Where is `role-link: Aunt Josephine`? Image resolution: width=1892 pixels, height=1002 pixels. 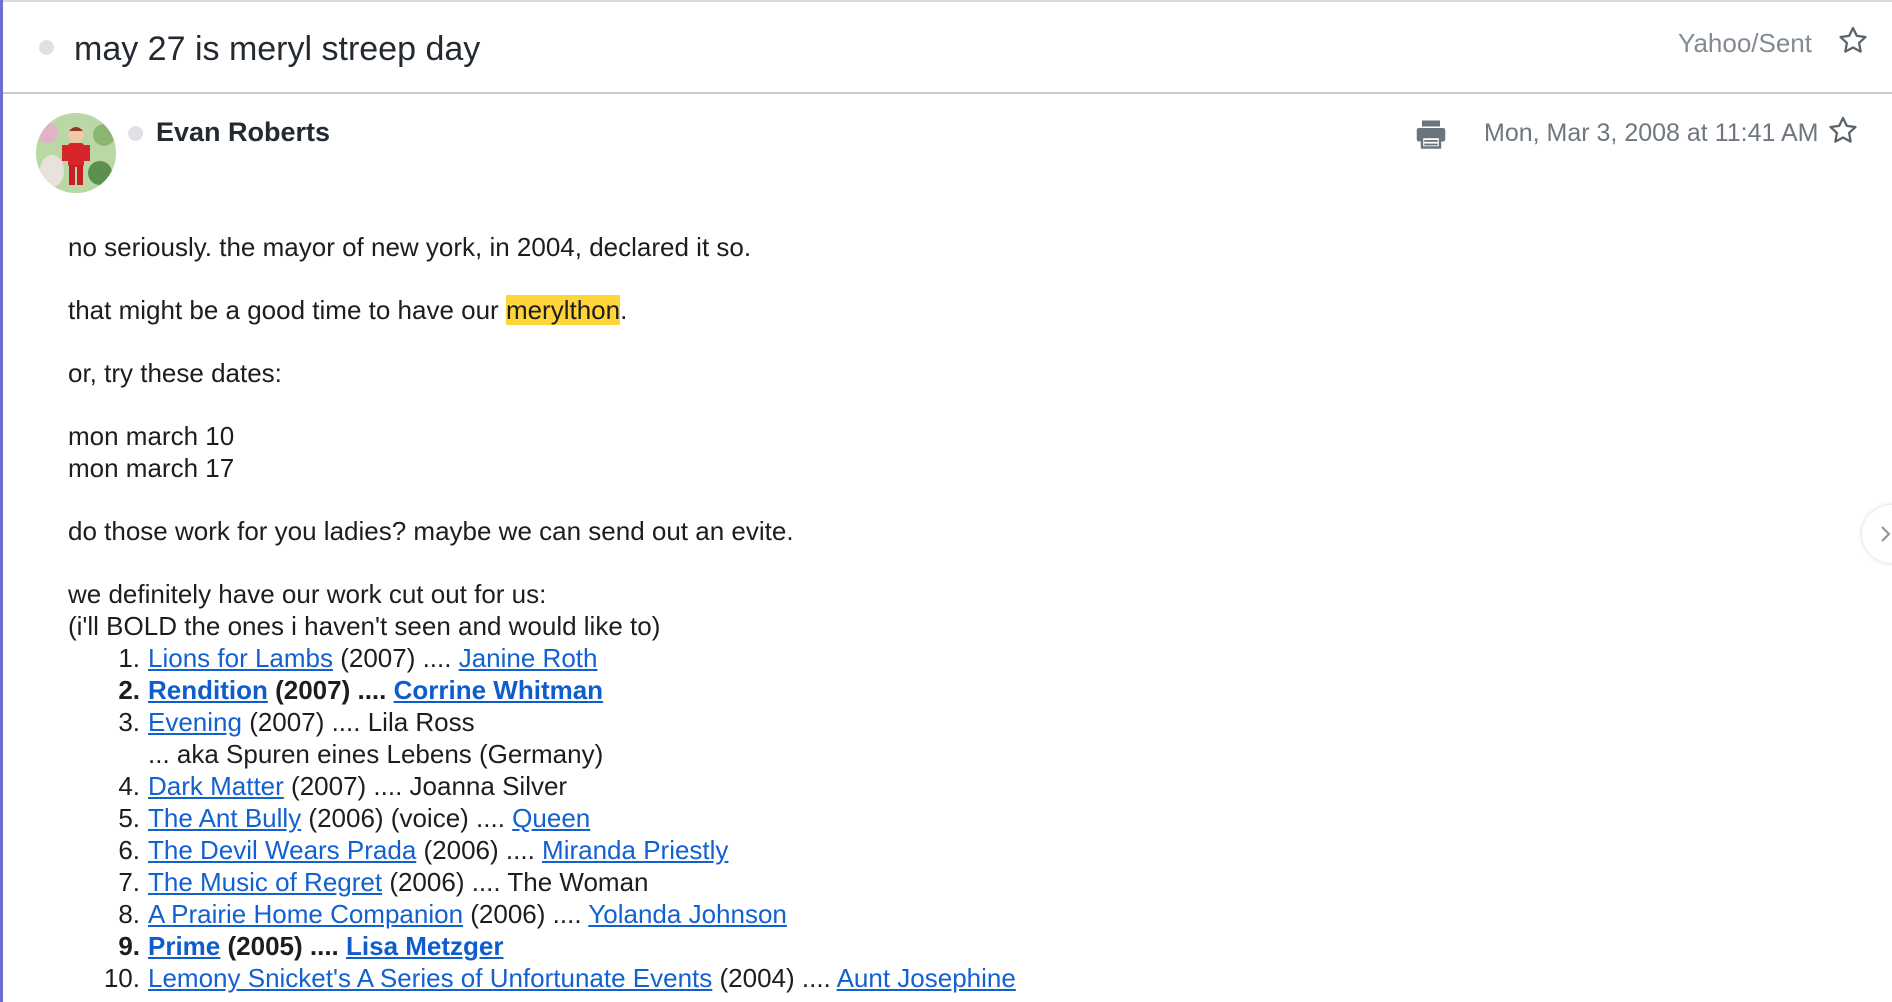 role-link: Aunt Josephine is located at coordinates (926, 978).